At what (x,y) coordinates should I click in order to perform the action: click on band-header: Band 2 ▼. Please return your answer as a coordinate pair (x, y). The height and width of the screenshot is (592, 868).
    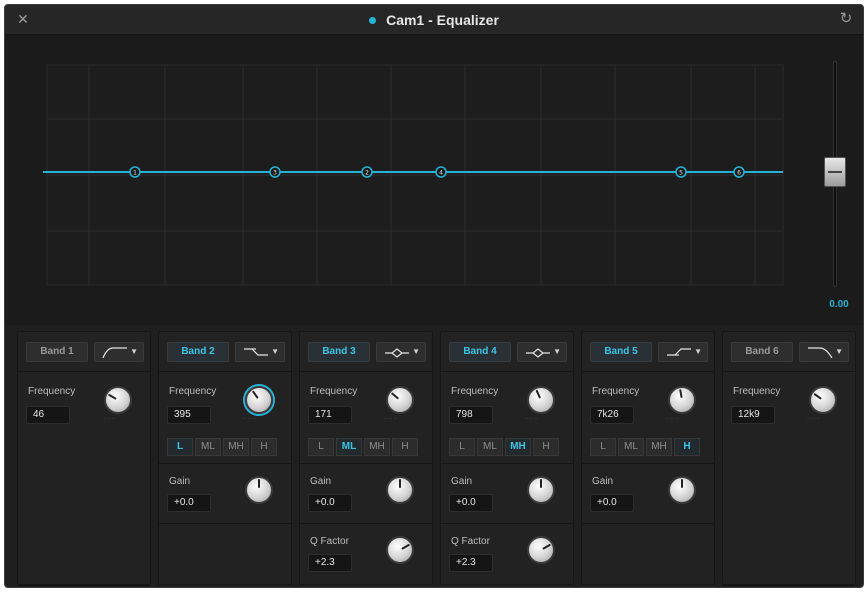
    Looking at the image, I should click on (225, 352).